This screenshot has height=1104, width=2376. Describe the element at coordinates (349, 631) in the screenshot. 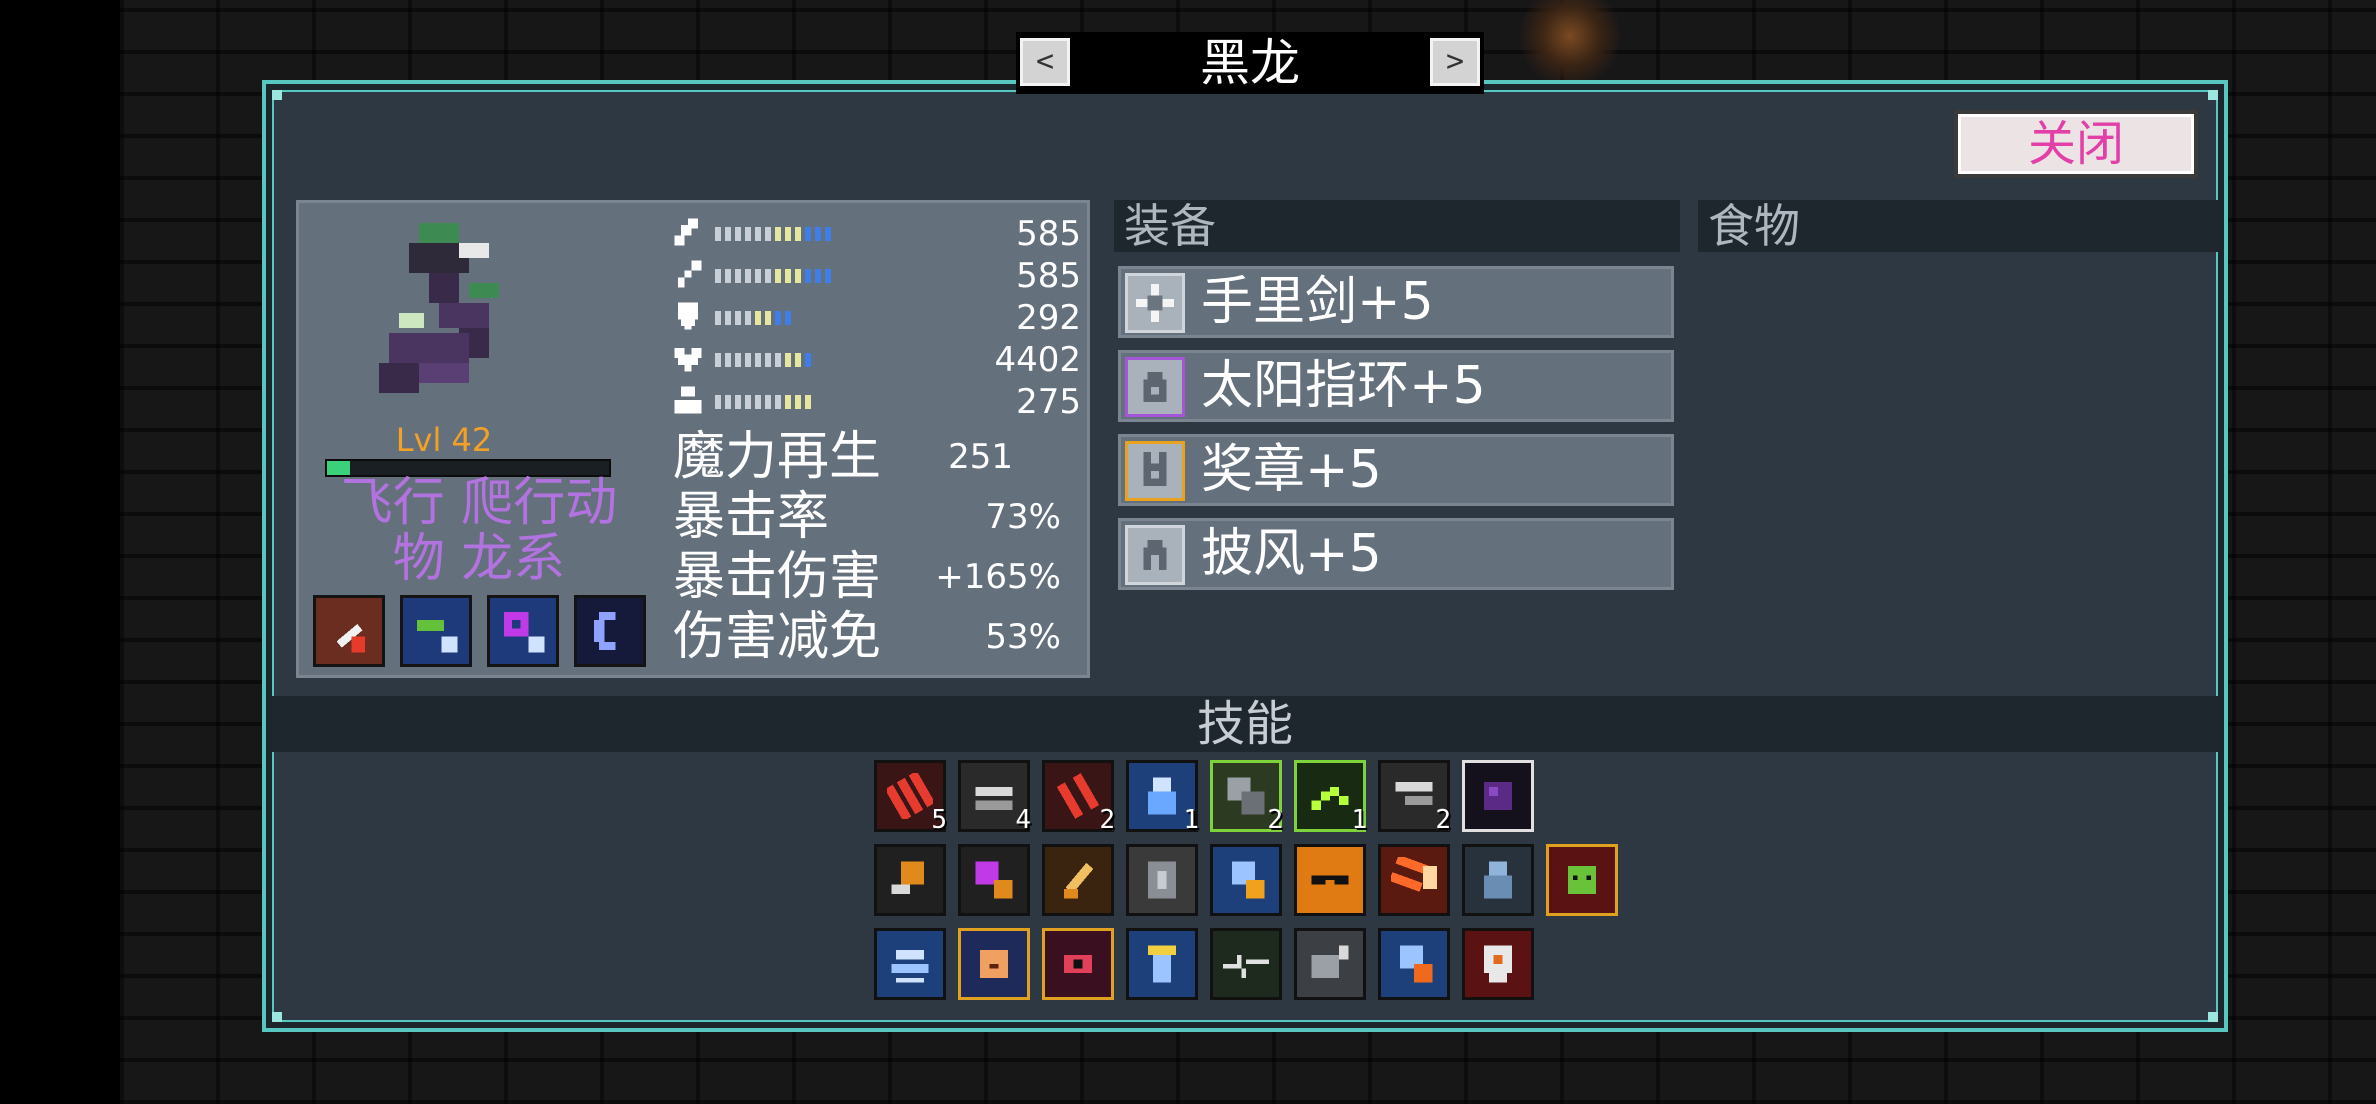

I see `attack-up-trait-icon` at that location.